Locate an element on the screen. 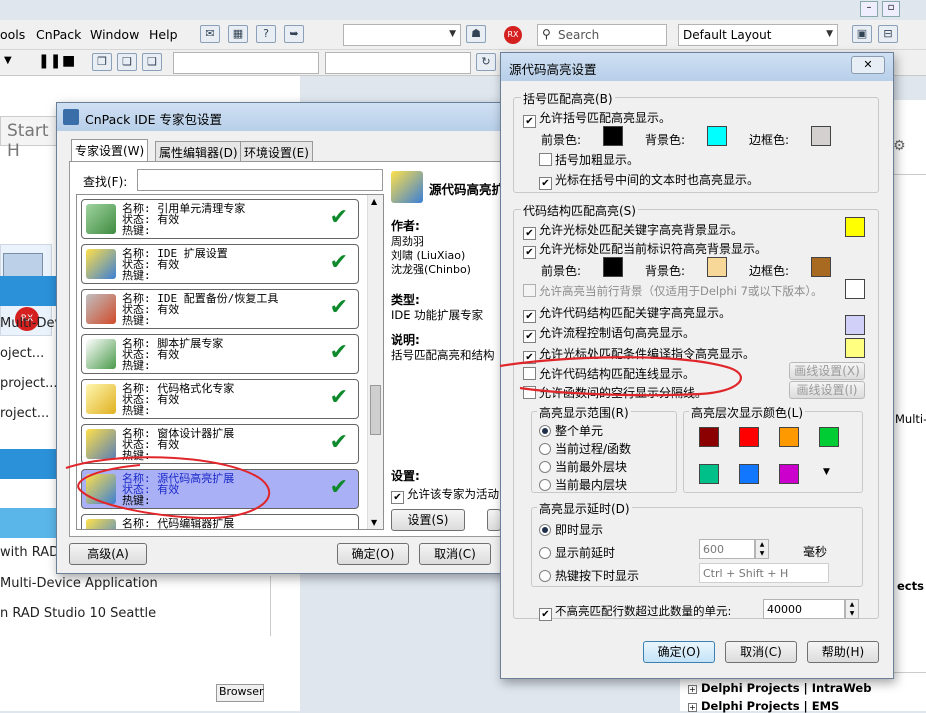 This screenshot has height=713, width=926. allow-active-checkbox: ✔ 允许该专家为活动 is located at coordinates (445, 495).